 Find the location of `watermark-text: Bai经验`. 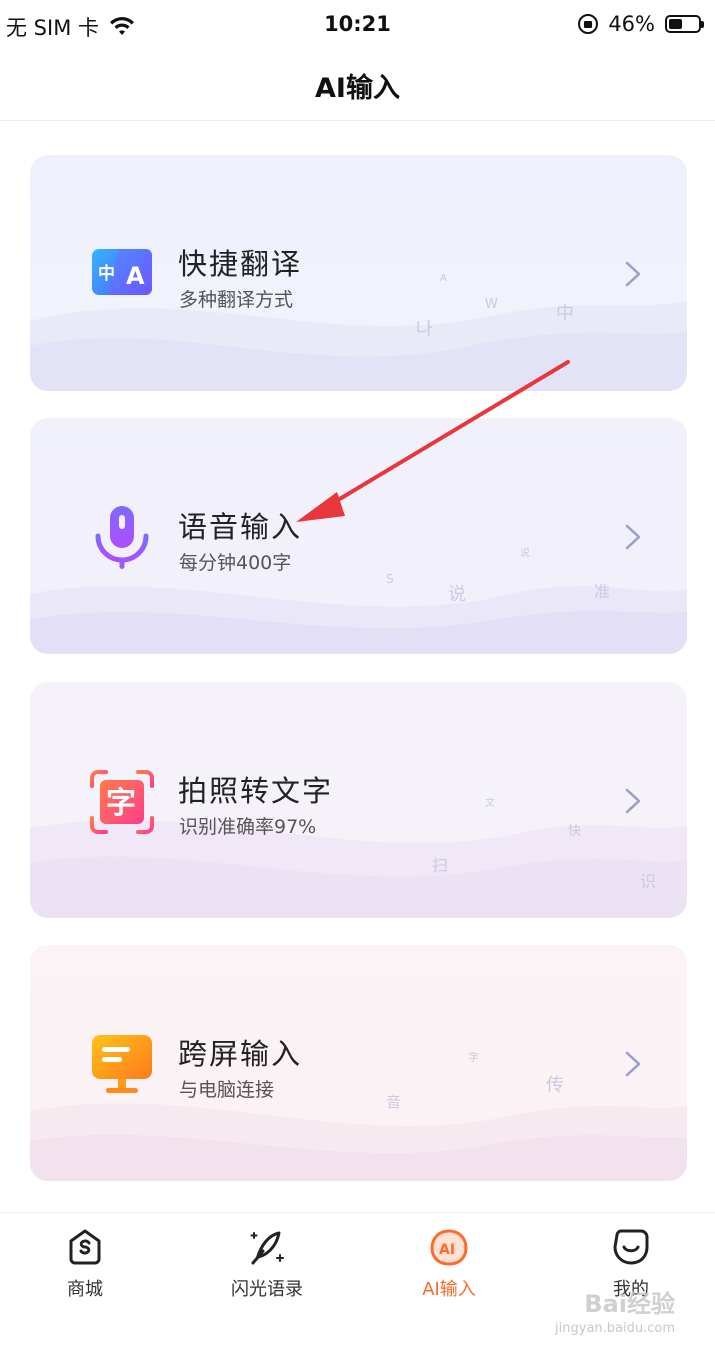

watermark-text: Bai经验 is located at coordinates (629, 1304).